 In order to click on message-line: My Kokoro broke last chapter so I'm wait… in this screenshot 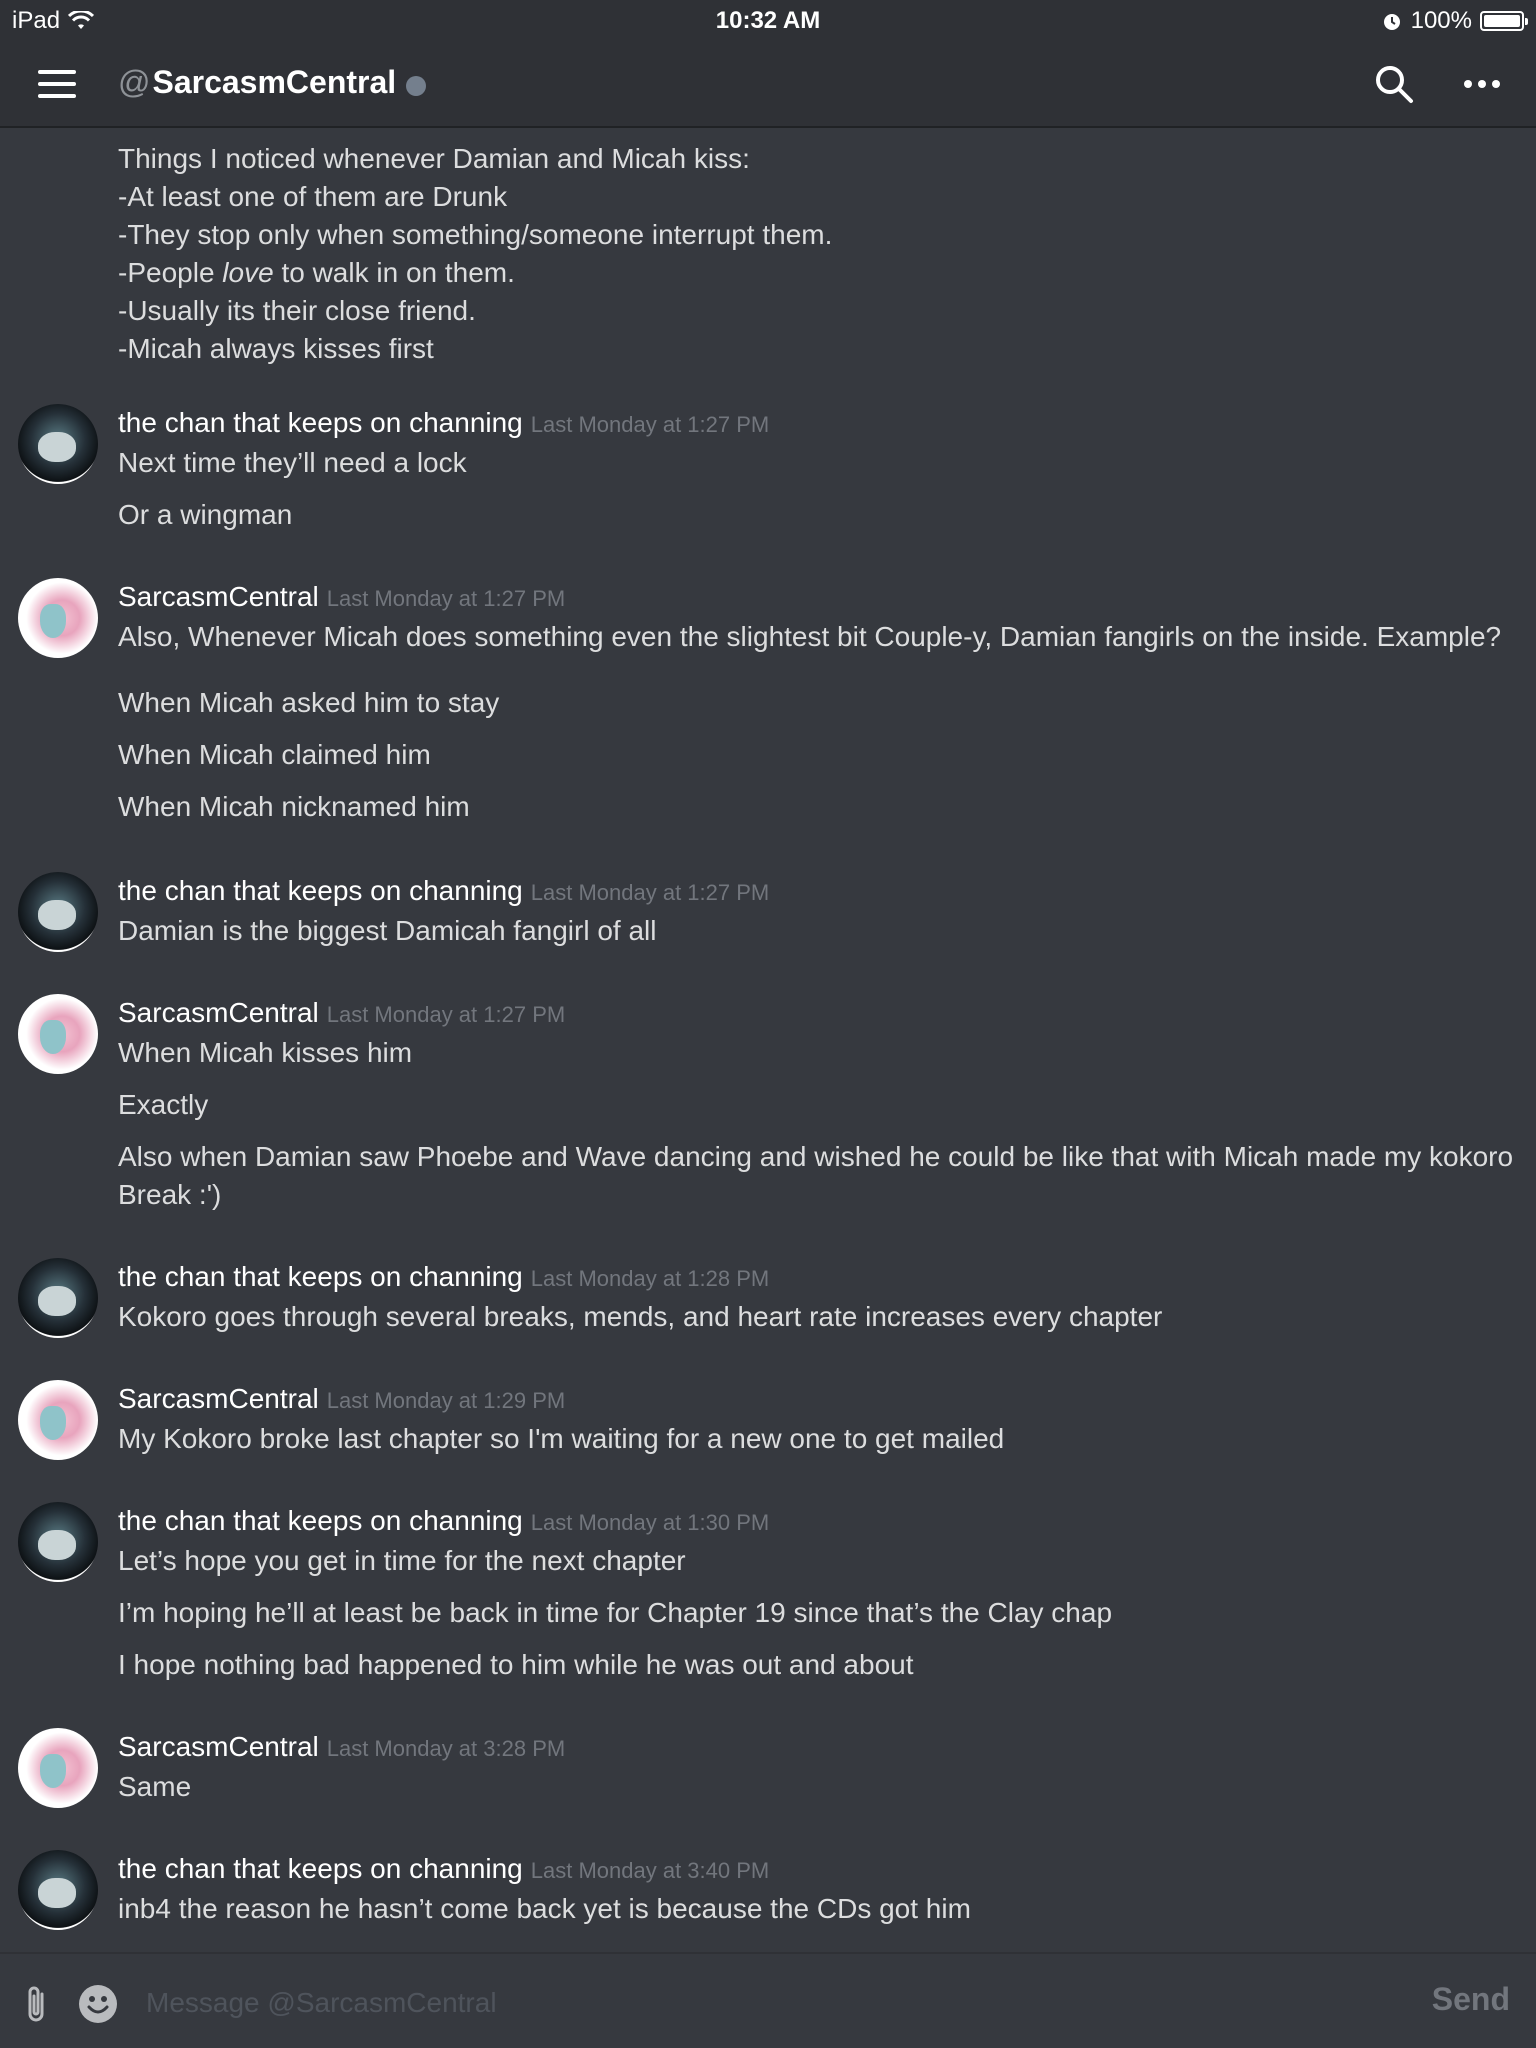, I will do `click(561, 1438)`.